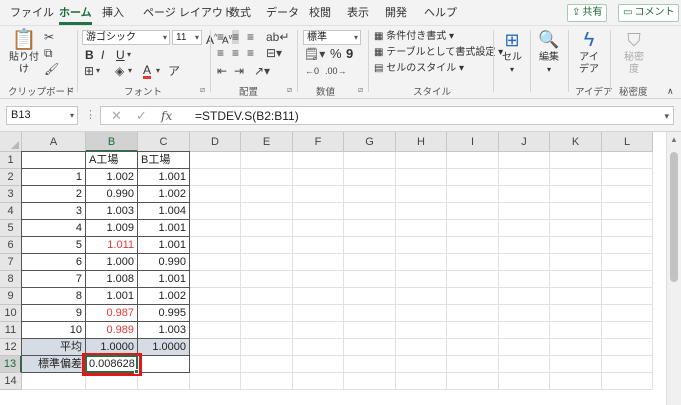  What do you see at coordinates (473, 364) in the screenshot?
I see `cell-i13` at bounding box center [473, 364].